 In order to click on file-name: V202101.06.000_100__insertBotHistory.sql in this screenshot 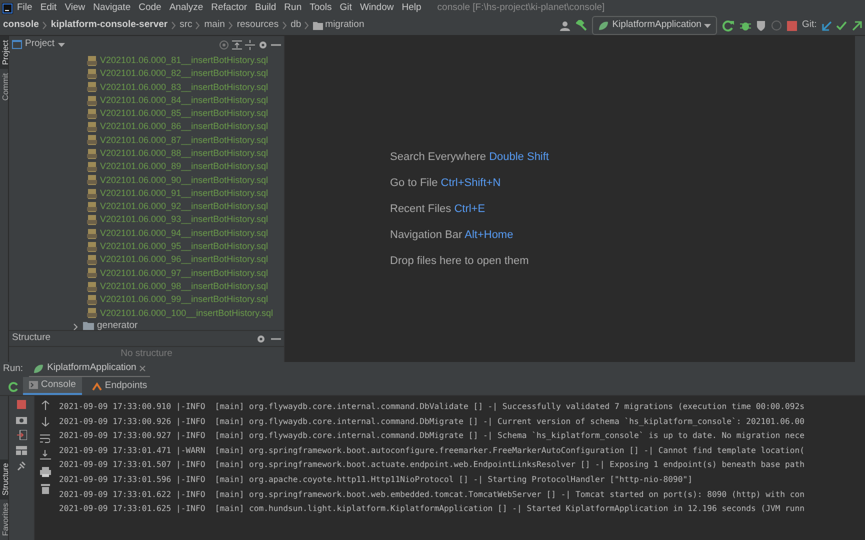, I will do `click(186, 313)`.